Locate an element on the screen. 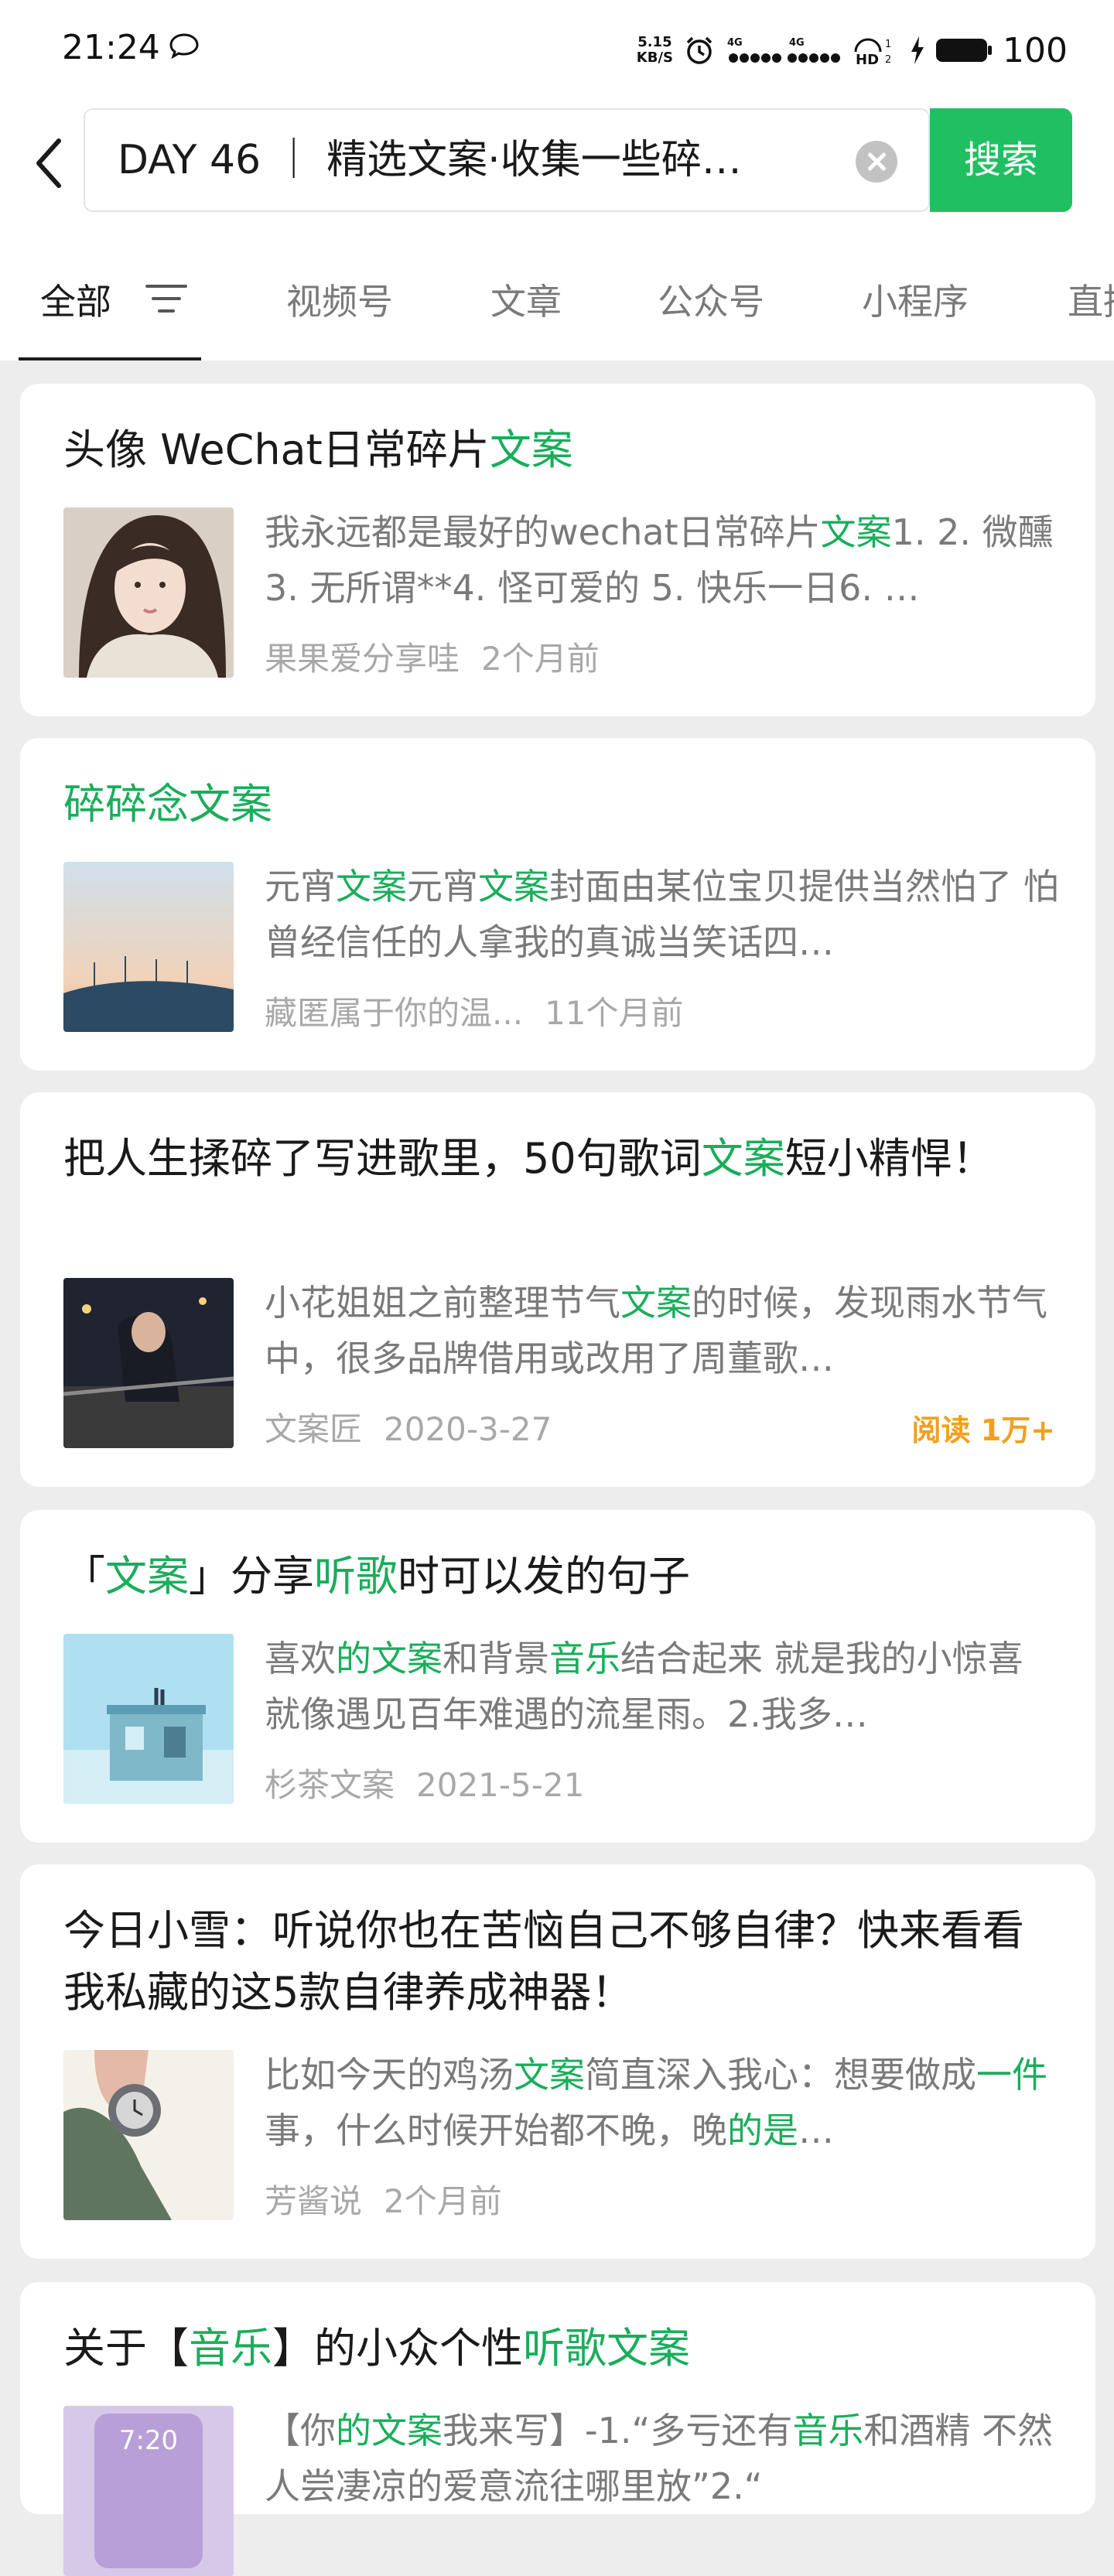  text-segment: 「 is located at coordinates (84, 1576).